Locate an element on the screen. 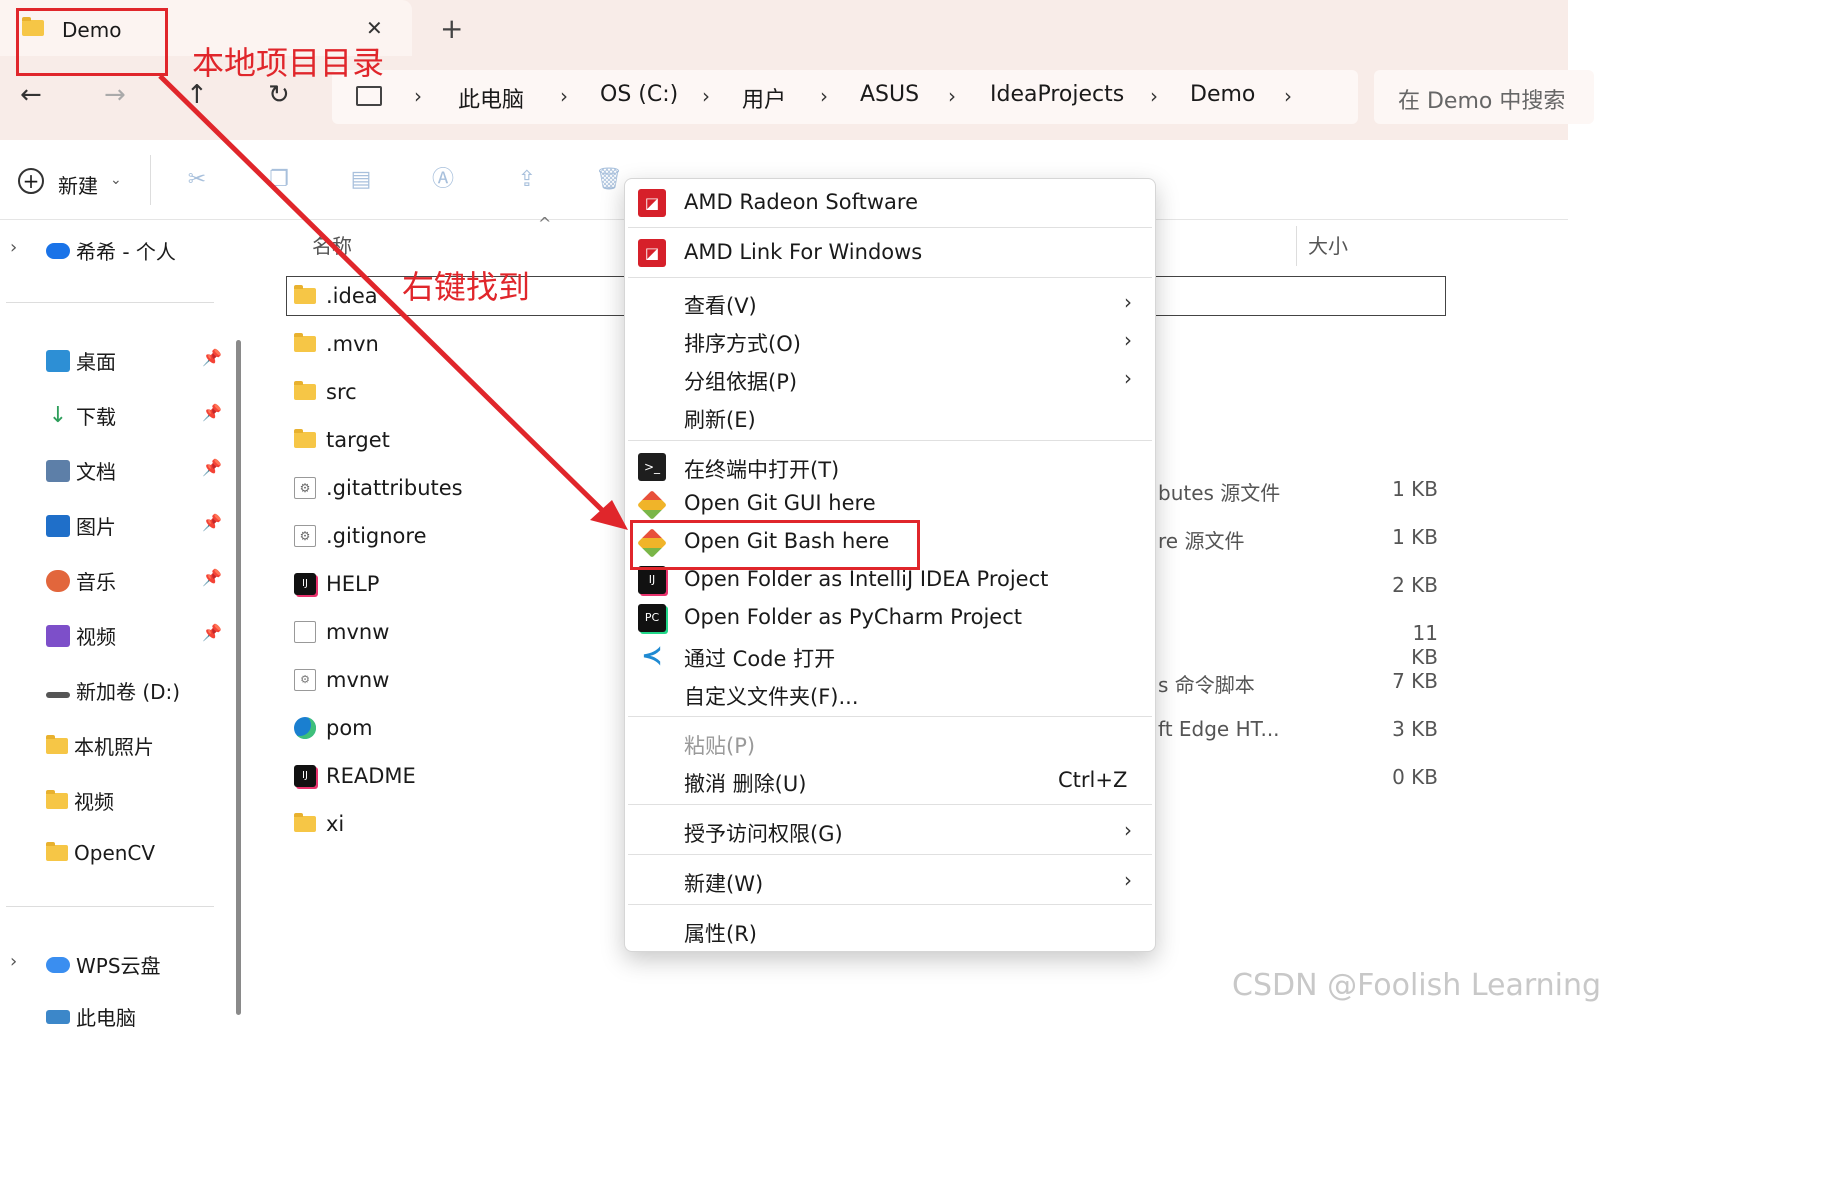 The height and width of the screenshot is (1182, 1826). file-size: 3 KB is located at coordinates (1415, 729).